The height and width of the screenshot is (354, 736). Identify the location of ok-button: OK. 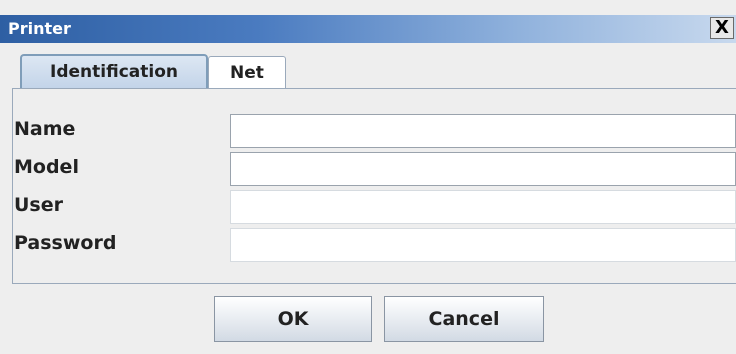
(293, 319).